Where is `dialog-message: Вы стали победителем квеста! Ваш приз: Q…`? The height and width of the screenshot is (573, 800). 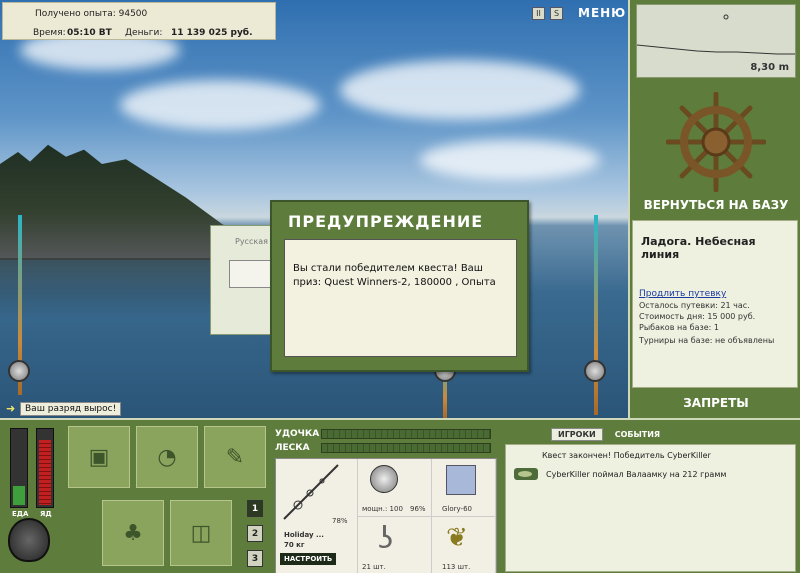 dialog-message: Вы стали победителем квеста! Ваш приз: Q… is located at coordinates (400, 298).